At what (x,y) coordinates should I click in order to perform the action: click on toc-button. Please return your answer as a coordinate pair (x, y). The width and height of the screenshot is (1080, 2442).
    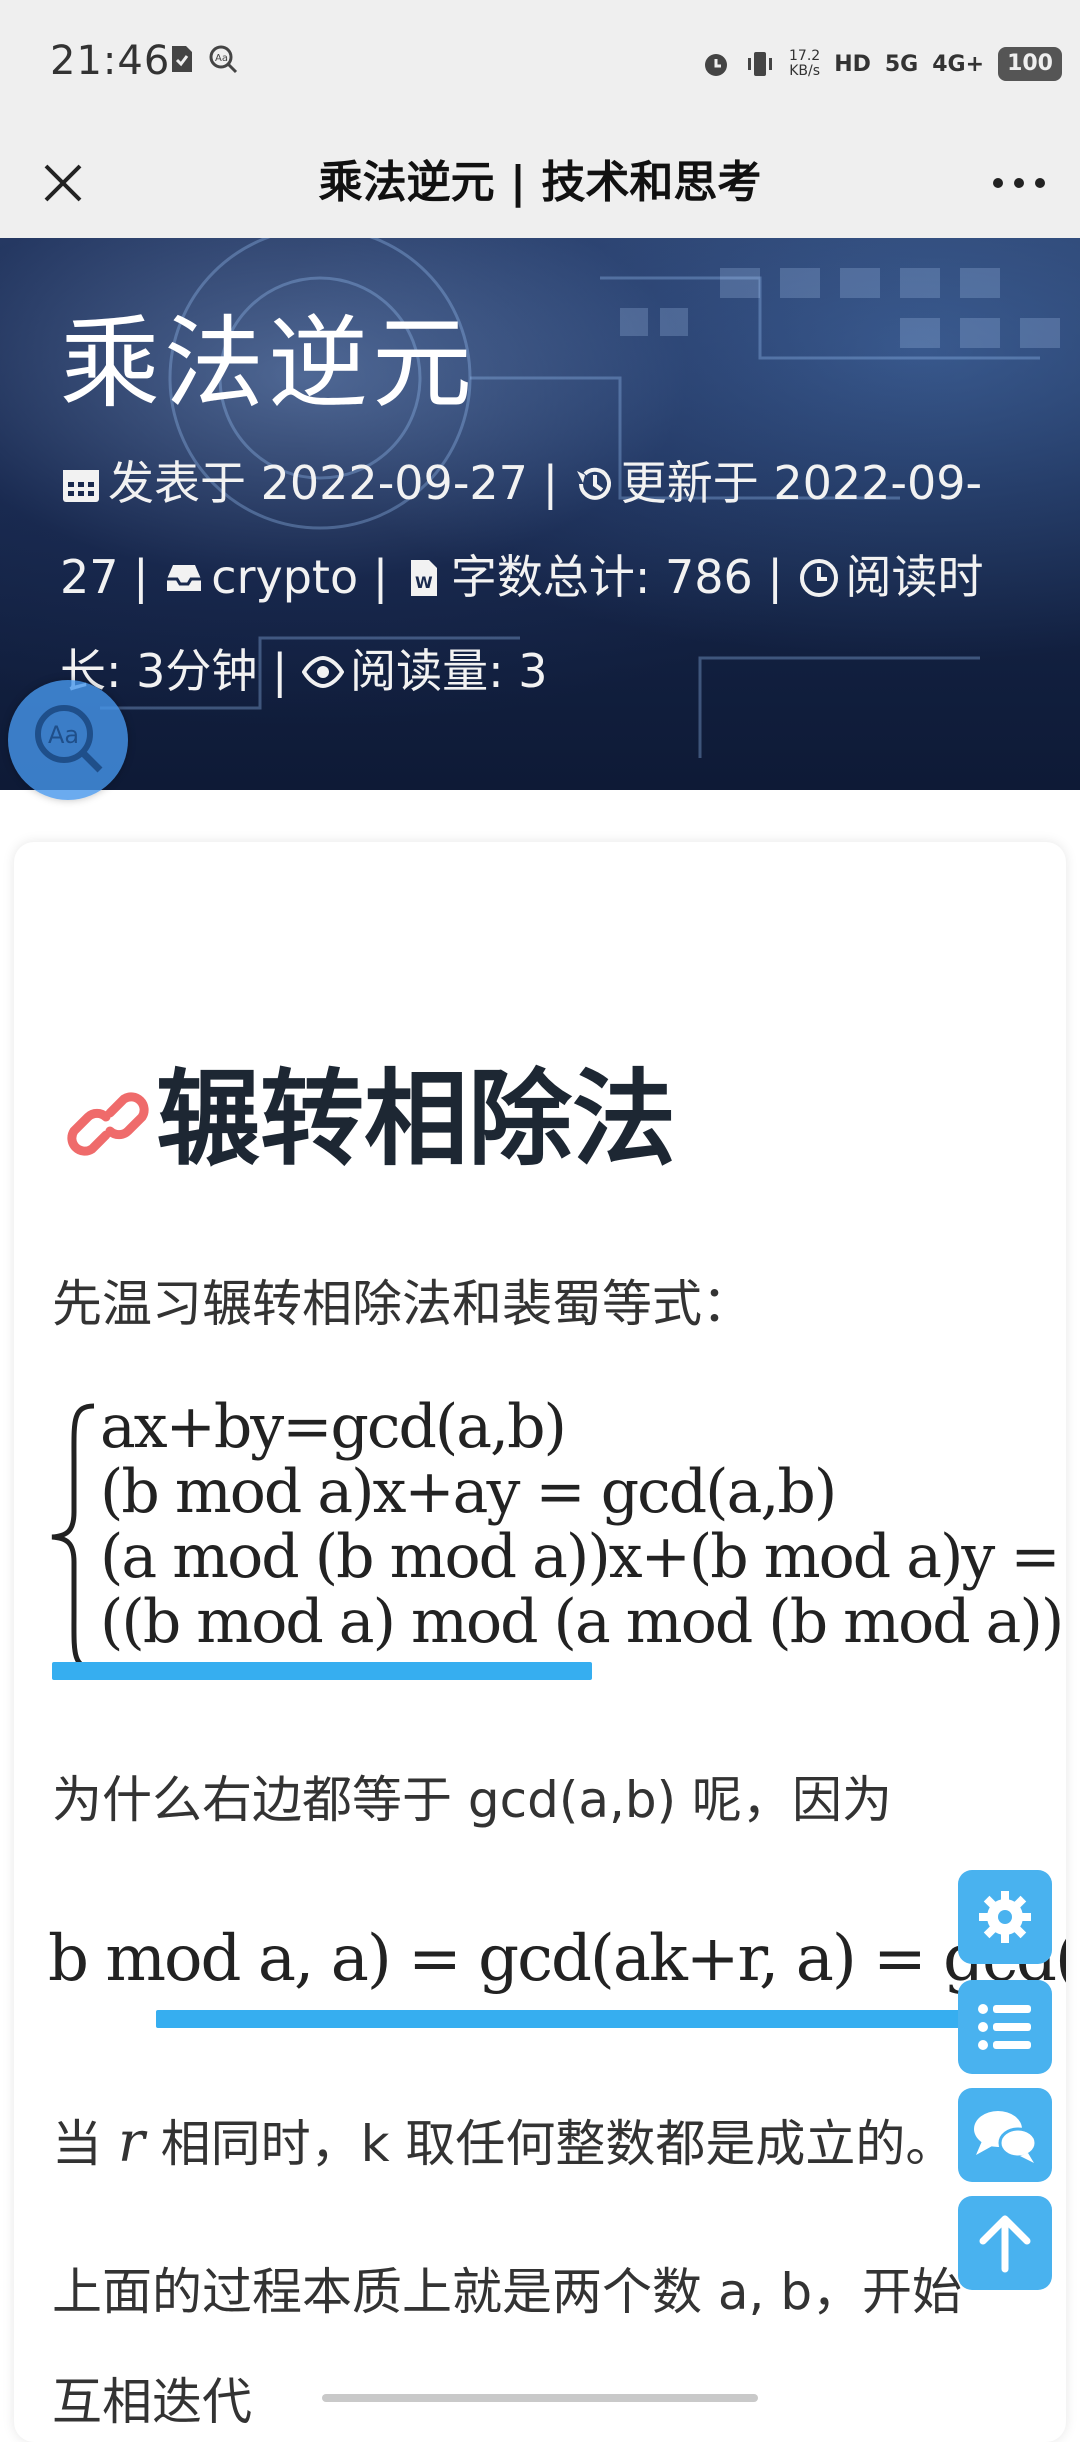
    Looking at the image, I should click on (1005, 2027).